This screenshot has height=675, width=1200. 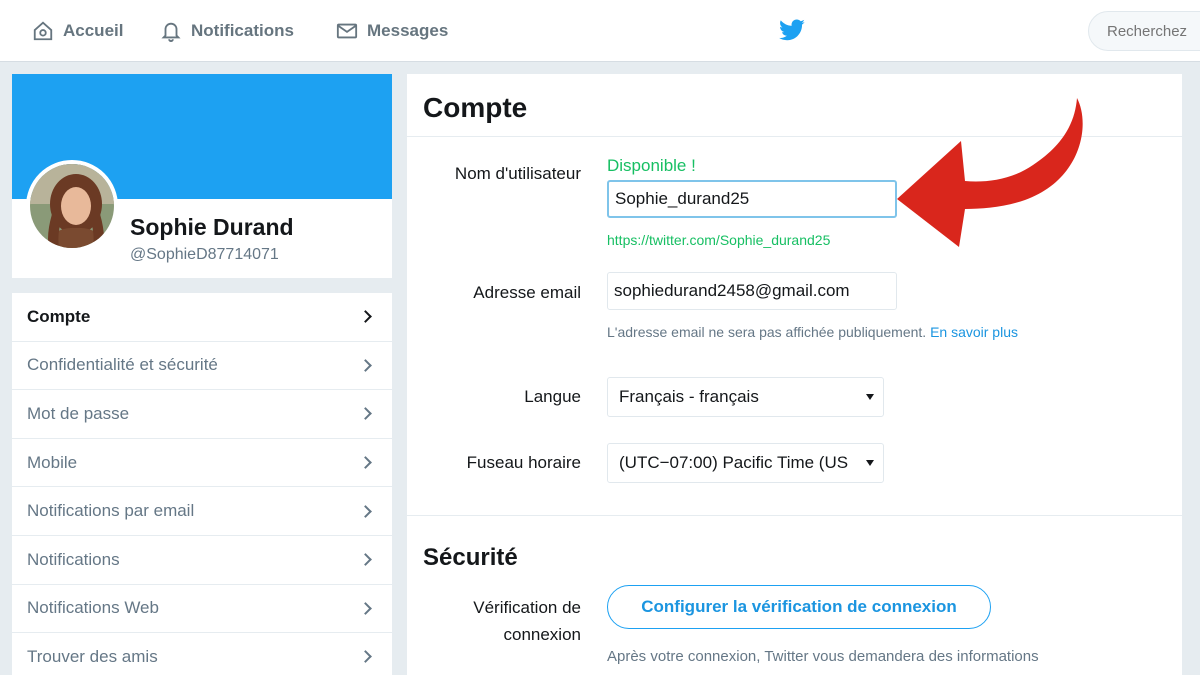 What do you see at coordinates (93, 608) in the screenshot?
I see `menu-item-label: Notifications Web` at bounding box center [93, 608].